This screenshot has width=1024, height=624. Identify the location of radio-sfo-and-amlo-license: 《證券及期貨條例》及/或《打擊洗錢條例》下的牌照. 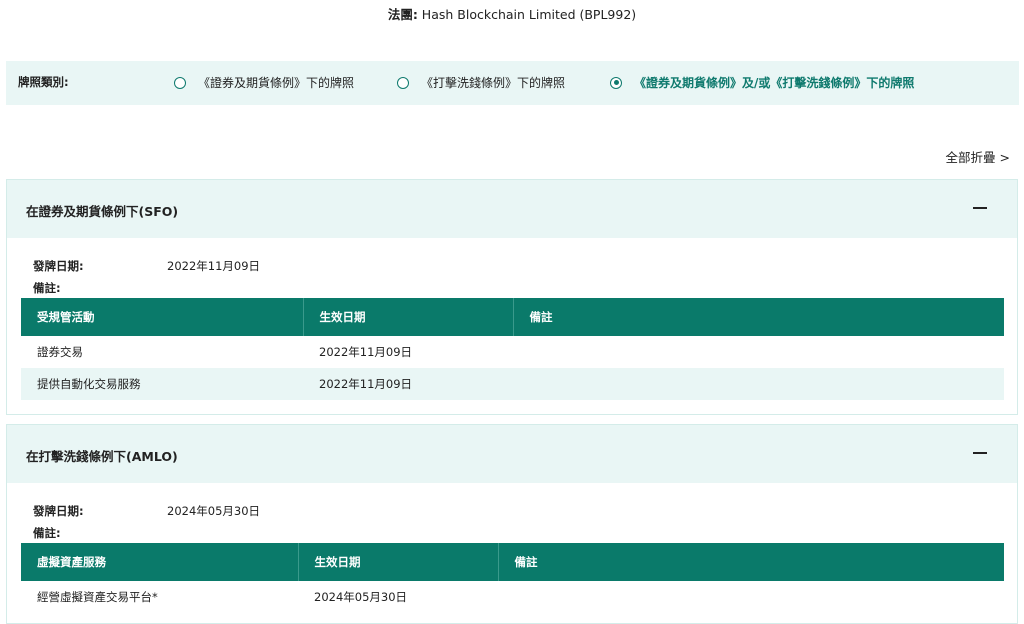
(762, 82).